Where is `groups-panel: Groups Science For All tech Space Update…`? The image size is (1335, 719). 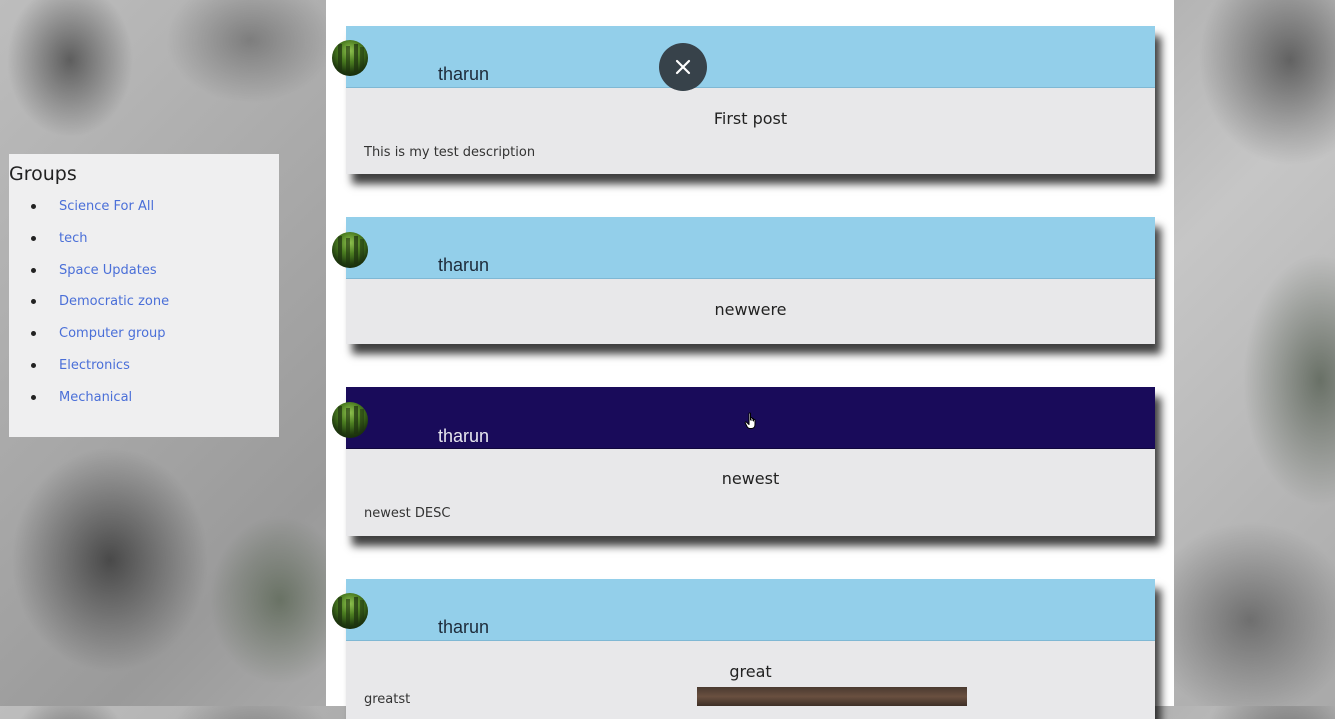 groups-panel: Groups Science For All tech Space Update… is located at coordinates (144, 295).